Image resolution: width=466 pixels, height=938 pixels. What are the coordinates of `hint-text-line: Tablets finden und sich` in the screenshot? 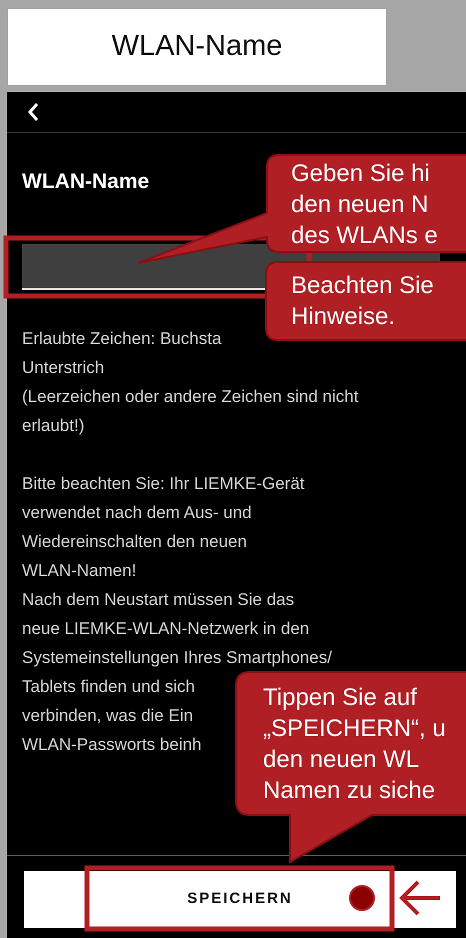 It's located at (108, 687).